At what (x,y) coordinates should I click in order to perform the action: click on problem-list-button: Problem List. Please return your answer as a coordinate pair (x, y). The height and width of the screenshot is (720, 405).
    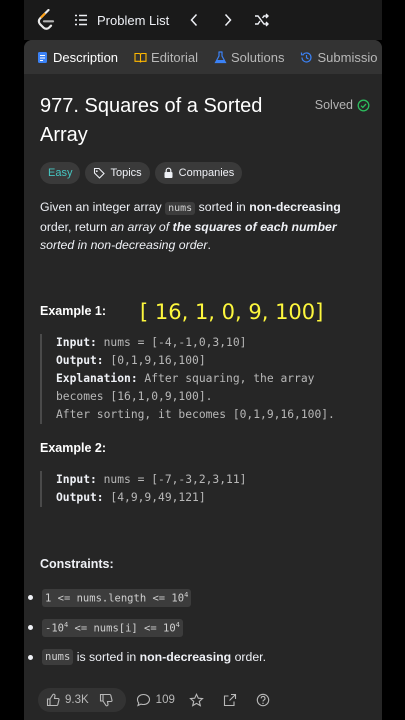
    Looking at the image, I should click on (121, 20).